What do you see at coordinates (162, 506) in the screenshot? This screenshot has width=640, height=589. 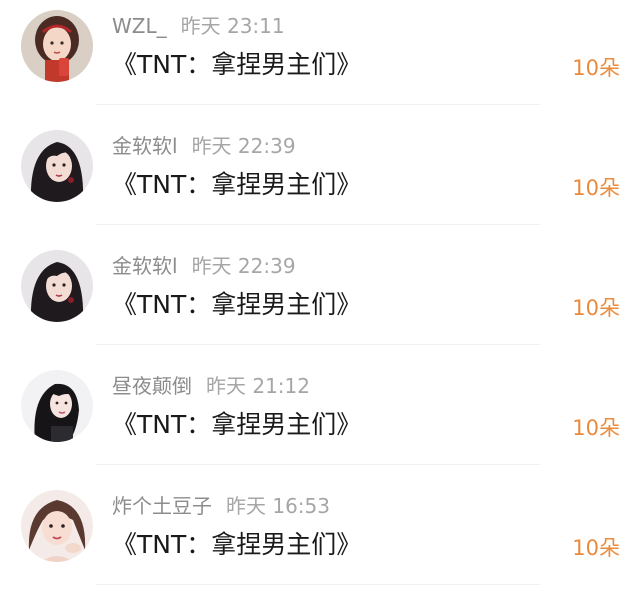 I see `username: 炸个土豆子` at bounding box center [162, 506].